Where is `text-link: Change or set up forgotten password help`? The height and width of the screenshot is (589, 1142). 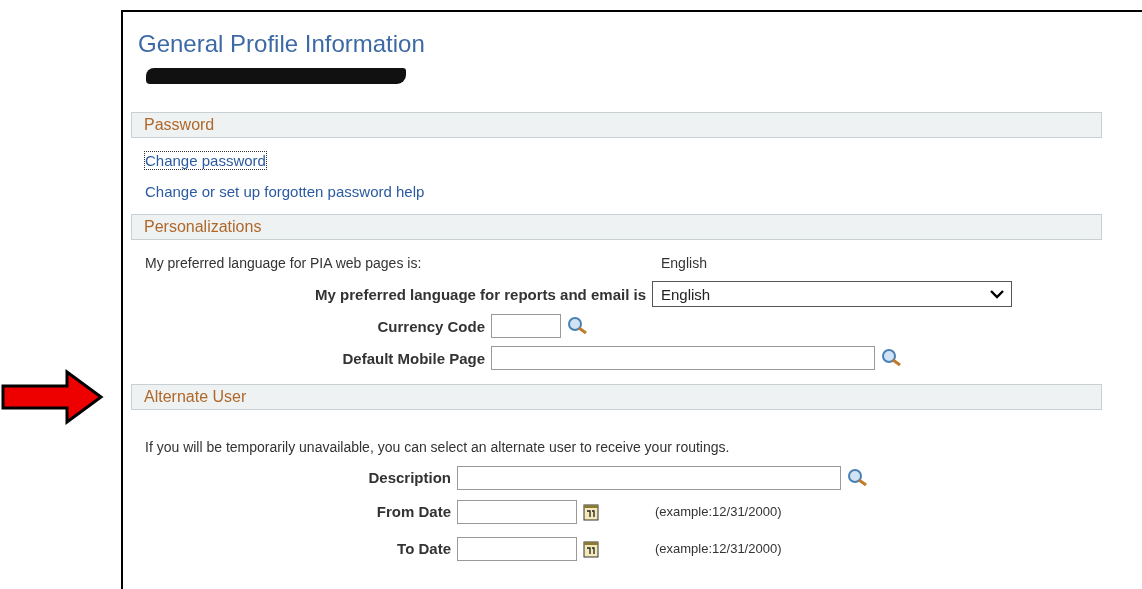 text-link: Change or set up forgotten password help is located at coordinates (285, 191).